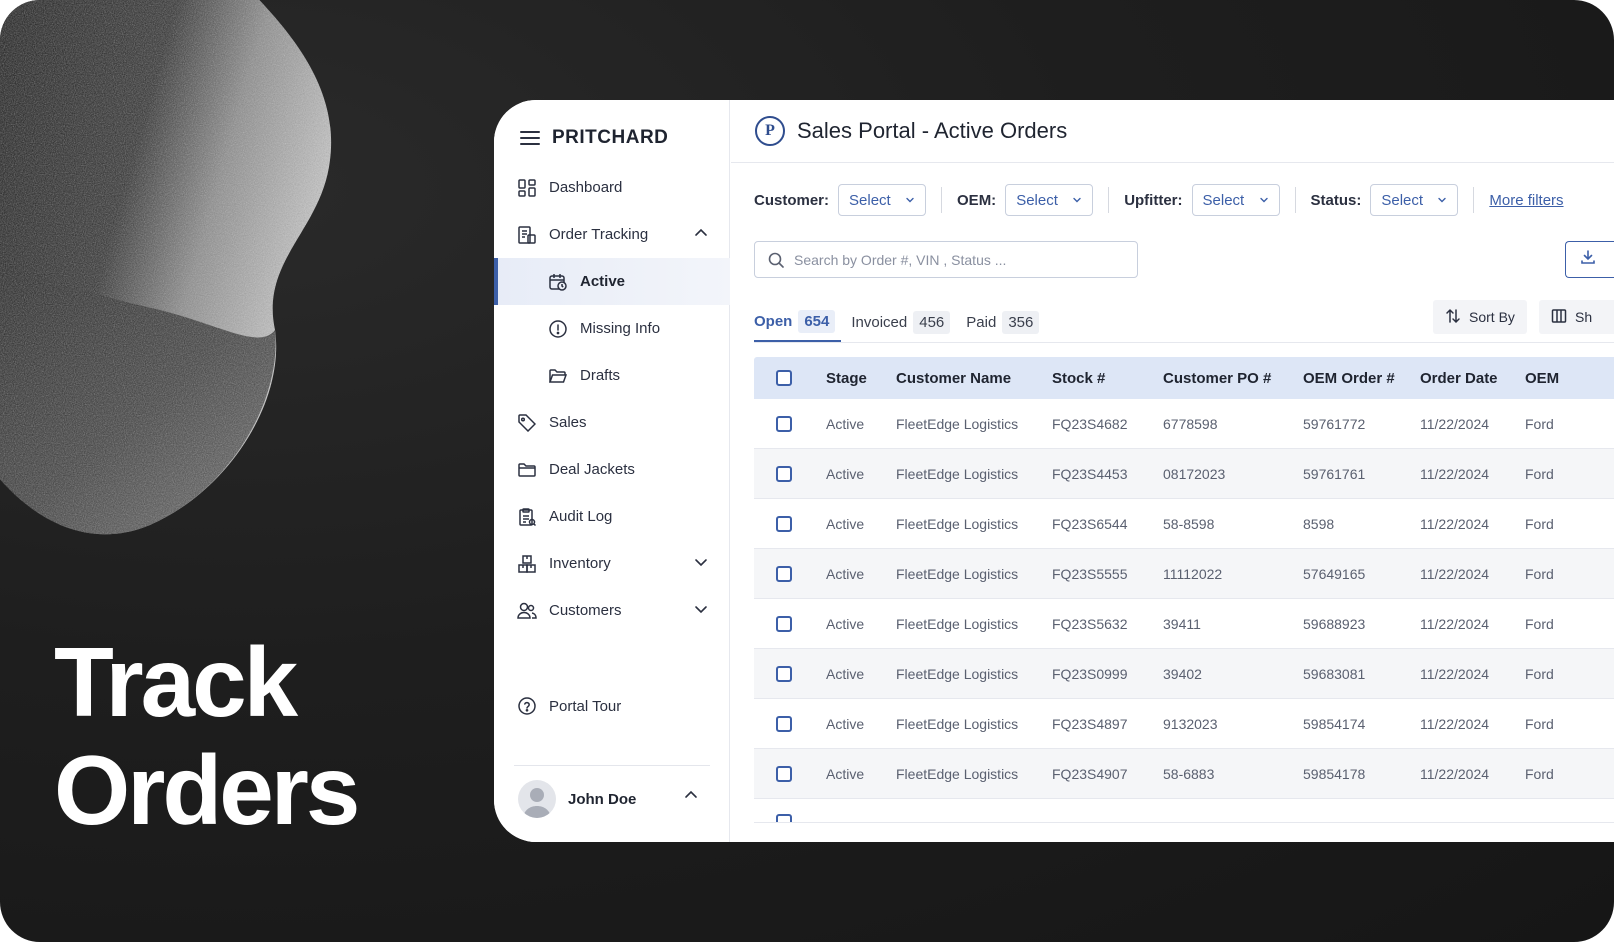 The width and height of the screenshot is (1614, 942). Describe the element at coordinates (1190, 723) in the screenshot. I see `cell-customer-po: 9132023` at that location.